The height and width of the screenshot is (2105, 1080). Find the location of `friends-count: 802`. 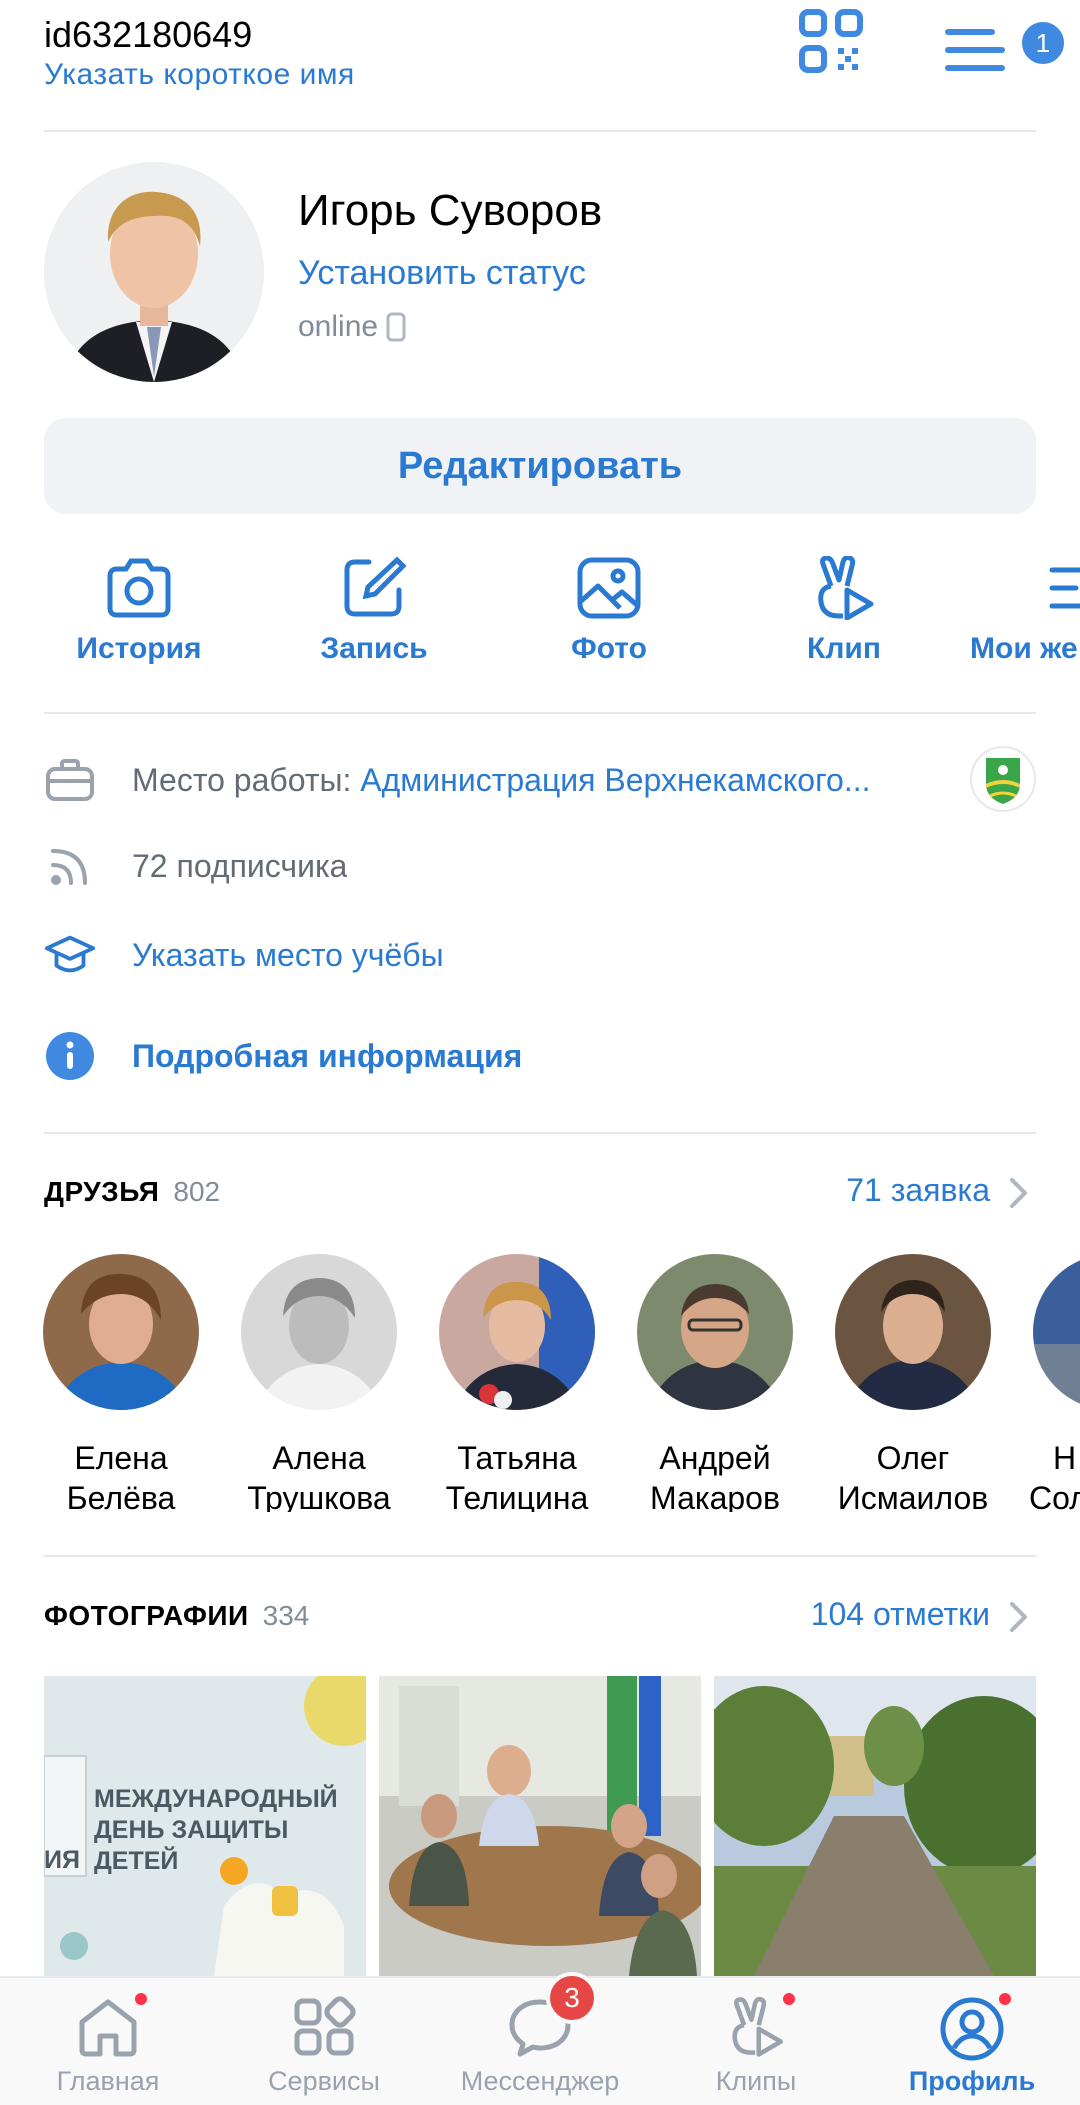

friends-count: 802 is located at coordinates (197, 1191).